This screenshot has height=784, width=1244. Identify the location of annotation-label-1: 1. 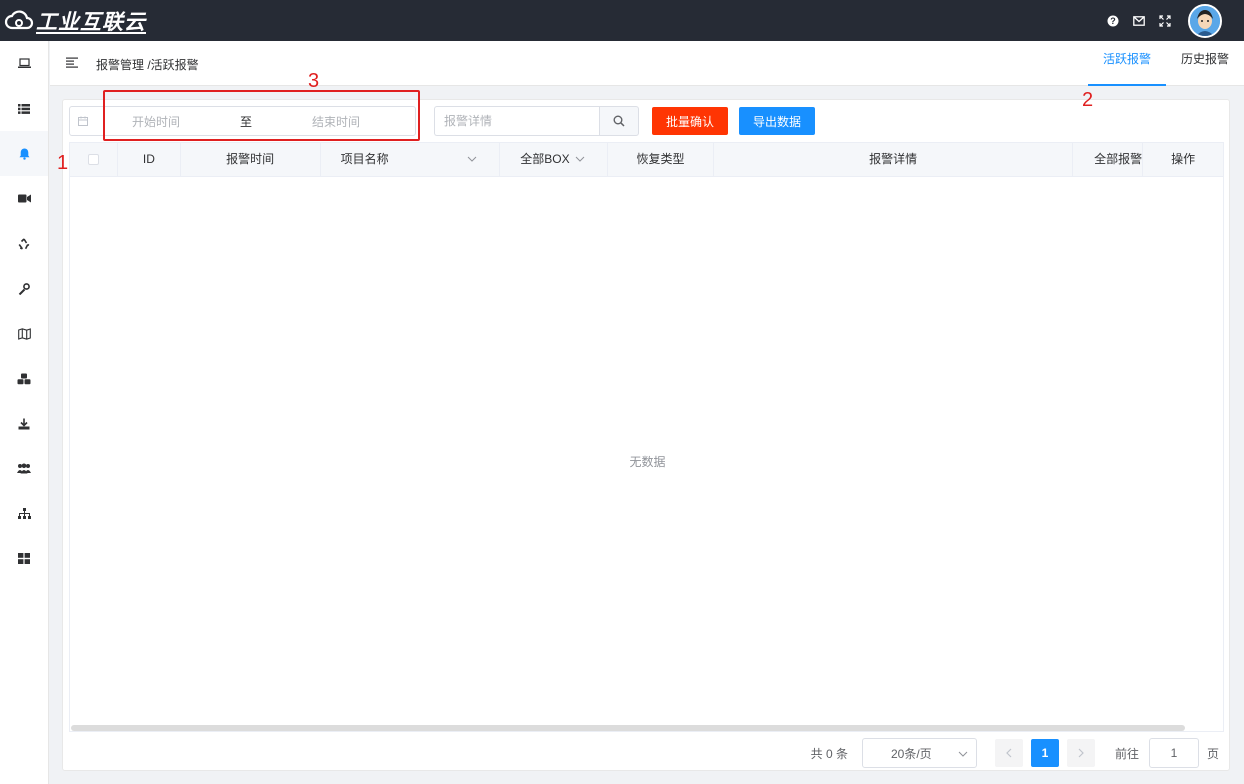
(63, 163).